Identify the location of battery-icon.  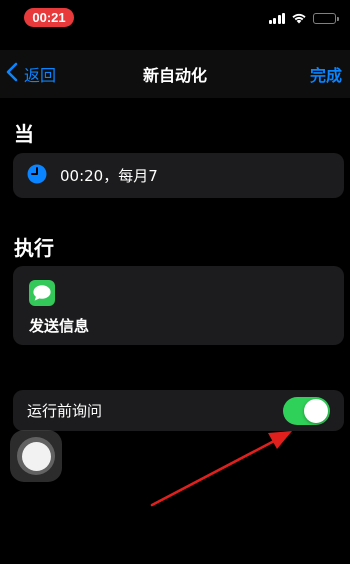
(326, 18).